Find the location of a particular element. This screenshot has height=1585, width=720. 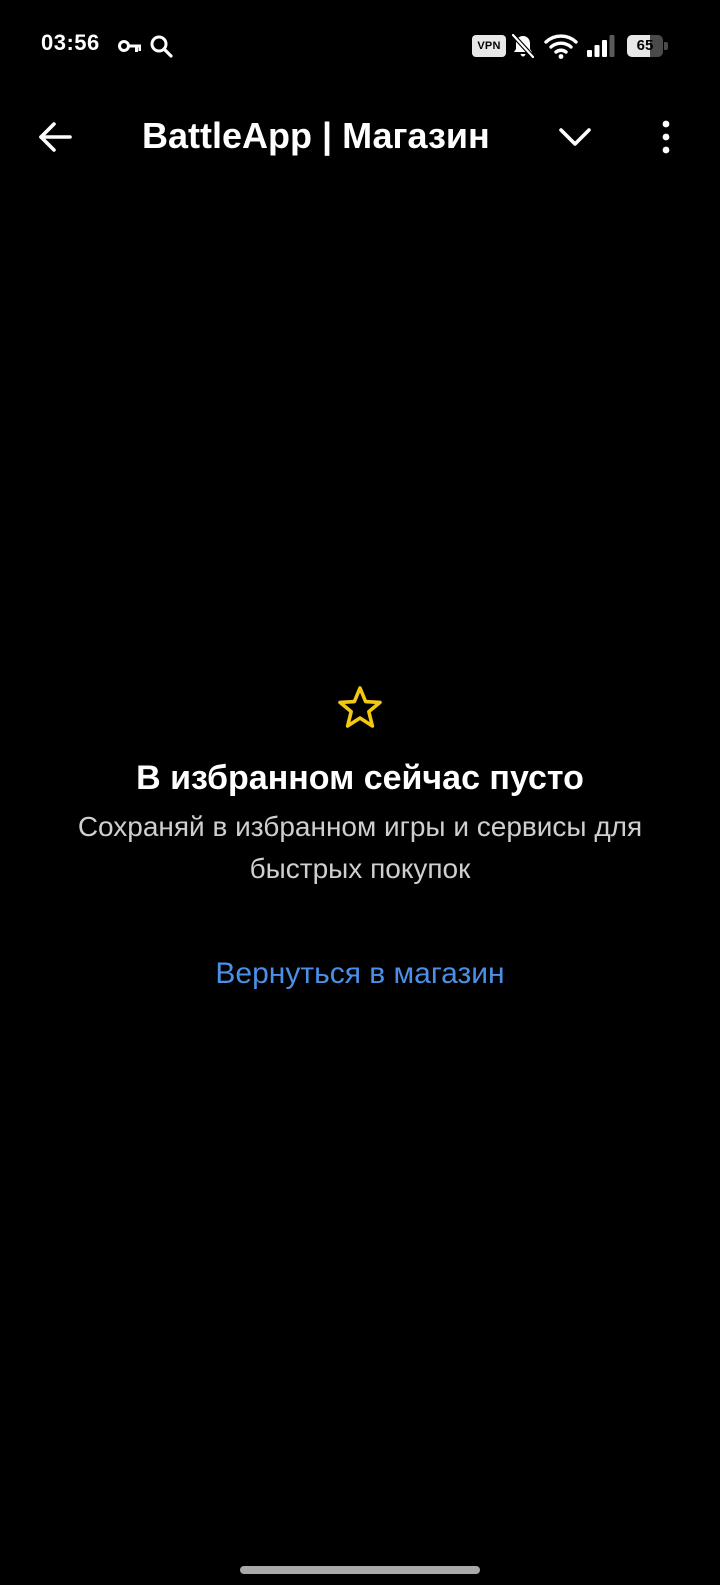

vpn-icon: VPN is located at coordinates (489, 46).